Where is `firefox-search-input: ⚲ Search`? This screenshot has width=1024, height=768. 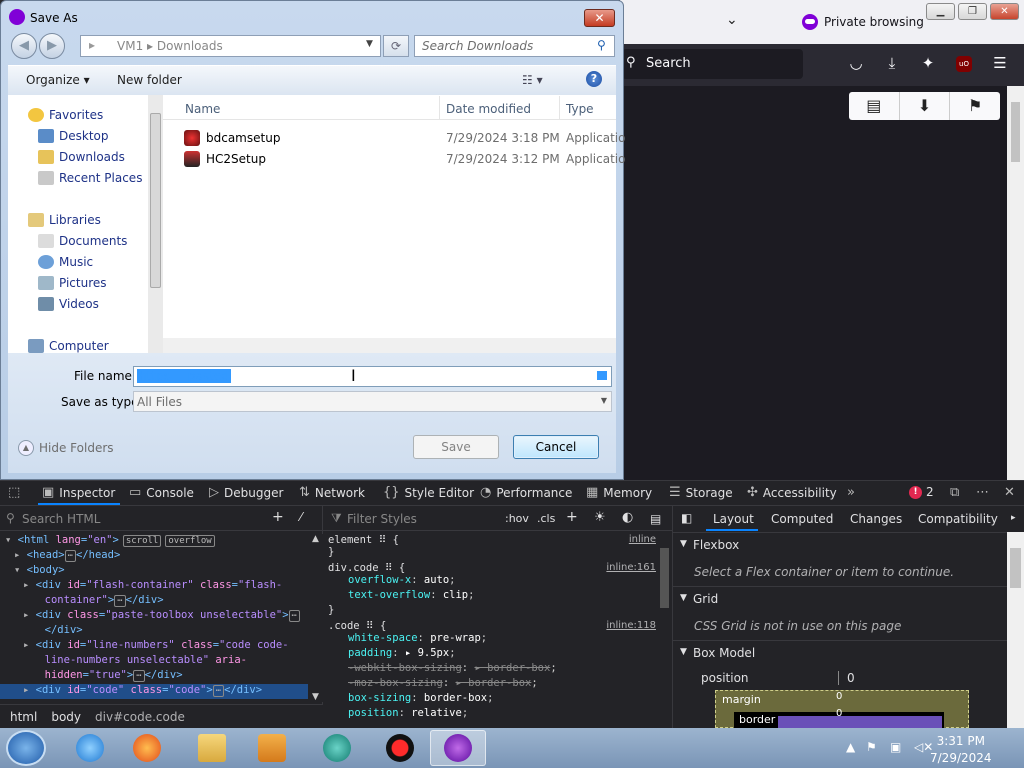 firefox-search-input: ⚲ Search is located at coordinates (712, 64).